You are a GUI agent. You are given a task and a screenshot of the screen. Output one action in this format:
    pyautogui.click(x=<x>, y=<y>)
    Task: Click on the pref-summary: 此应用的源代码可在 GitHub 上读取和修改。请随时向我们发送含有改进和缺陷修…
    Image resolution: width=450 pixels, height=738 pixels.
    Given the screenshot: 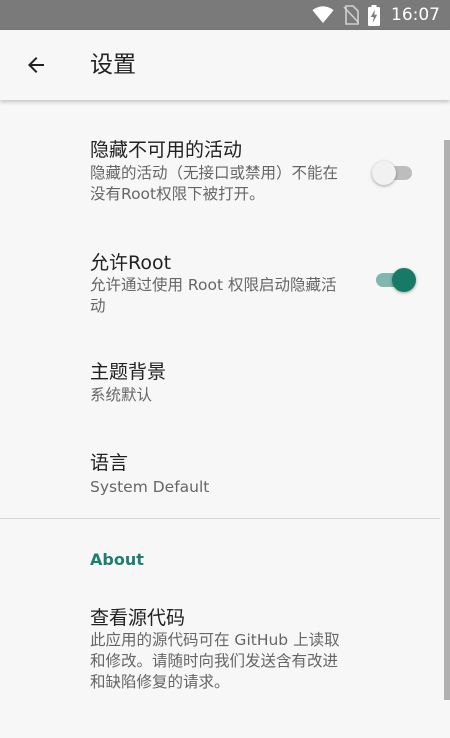 What is the action you would take?
    pyautogui.click(x=215, y=661)
    